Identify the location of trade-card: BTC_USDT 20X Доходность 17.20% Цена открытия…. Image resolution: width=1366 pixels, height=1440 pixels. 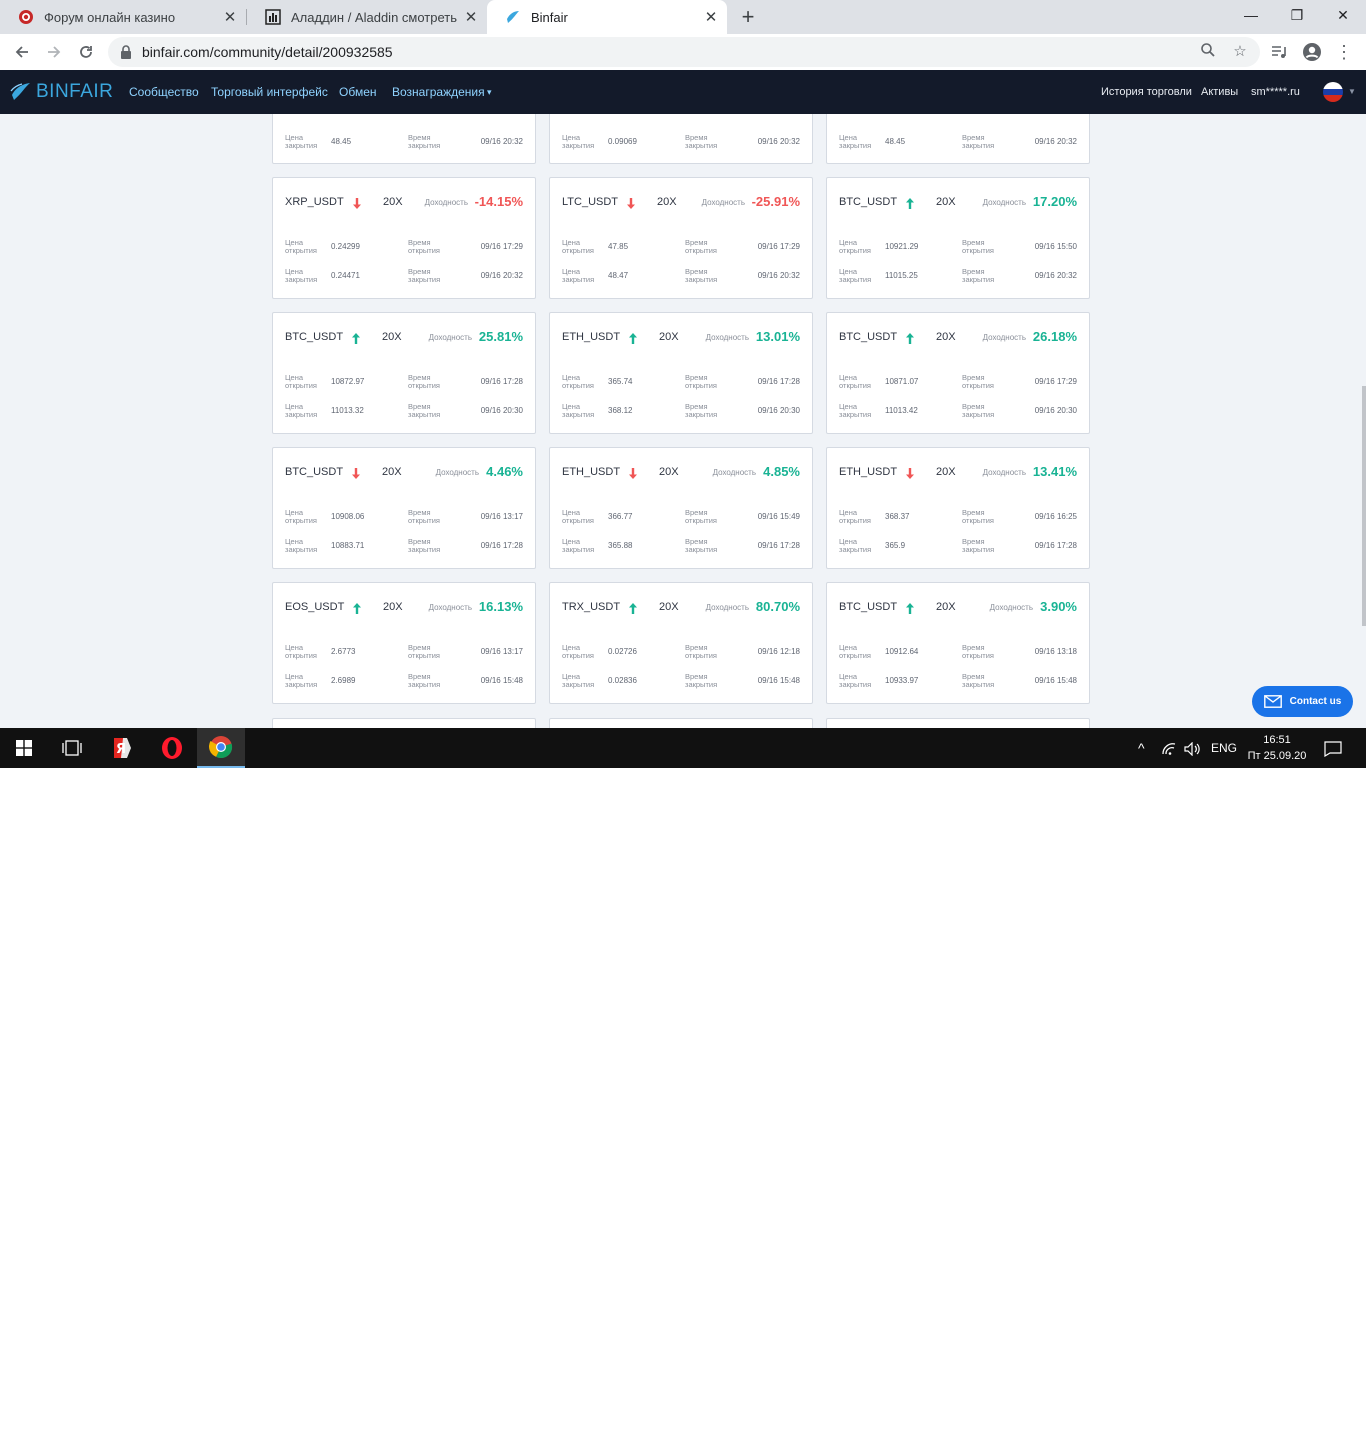
(958, 238).